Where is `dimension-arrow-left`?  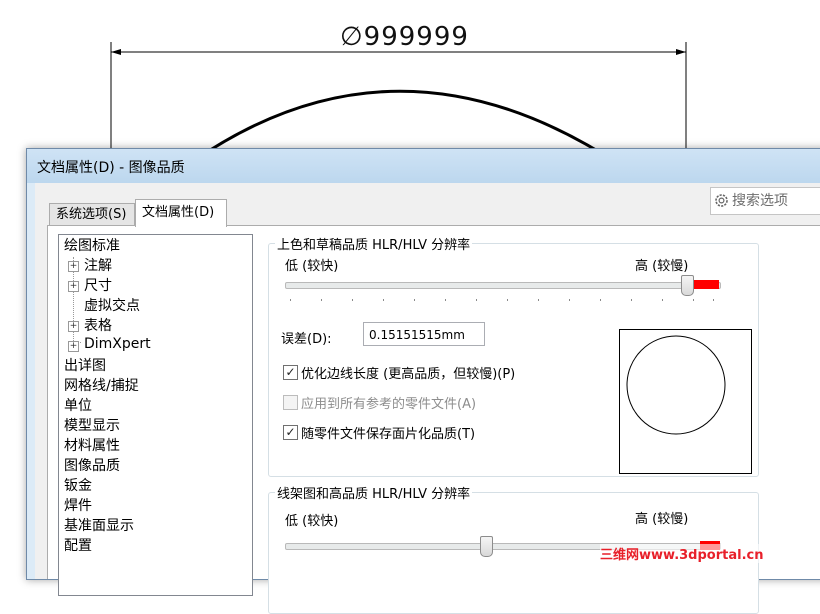
dimension-arrow-left is located at coordinates (116, 52).